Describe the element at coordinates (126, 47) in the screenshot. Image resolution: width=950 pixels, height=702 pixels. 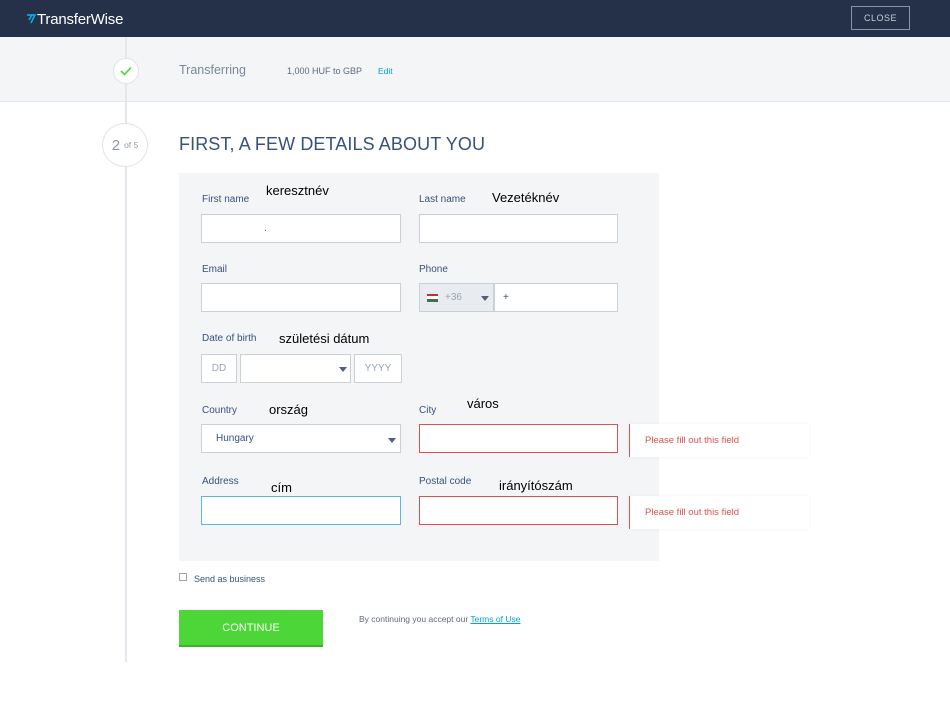
I see `progress-line-top` at that location.